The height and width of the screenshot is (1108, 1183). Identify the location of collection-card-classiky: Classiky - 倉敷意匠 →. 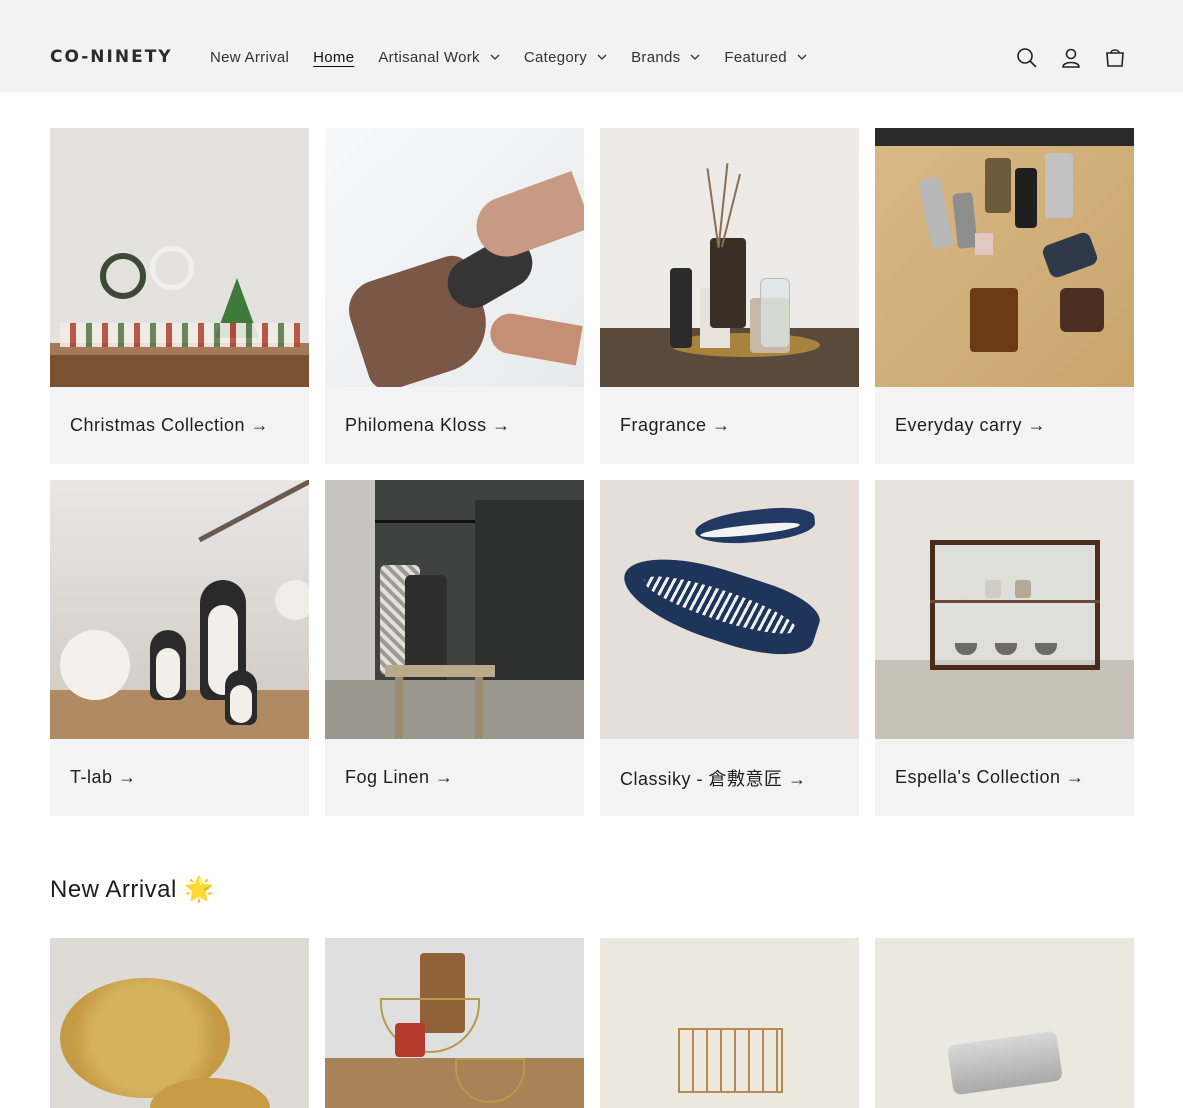
(729, 648).